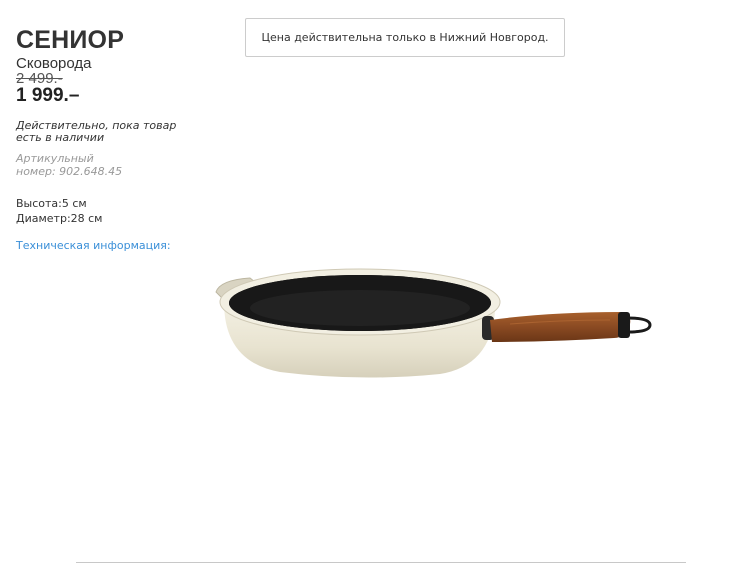 This screenshot has height=565, width=732. I want to click on availability-note: Действительно, пока товар есть в наличии, so click(96, 131).